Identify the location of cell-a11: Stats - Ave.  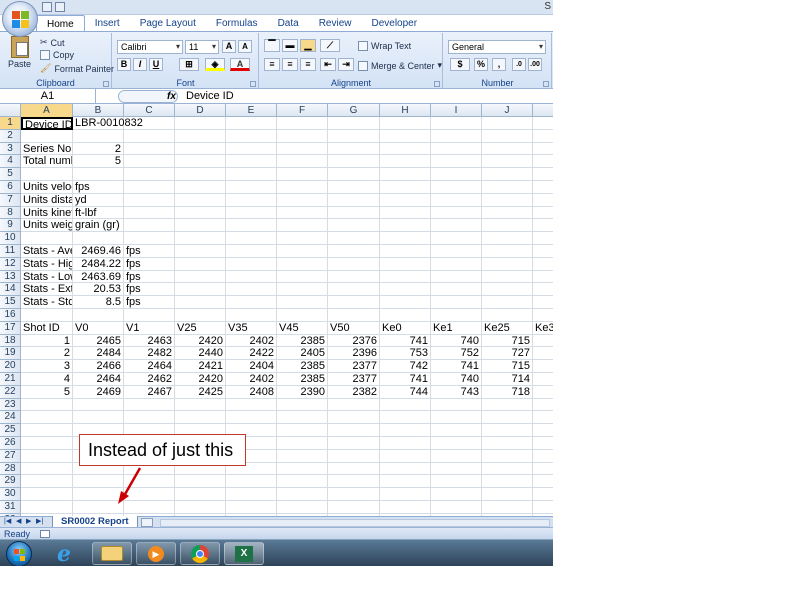
(47, 251).